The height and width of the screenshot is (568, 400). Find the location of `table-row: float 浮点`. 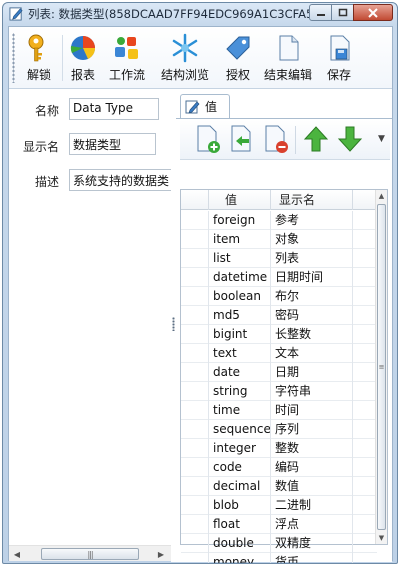

table-row: float 浮点 is located at coordinates (279, 524).